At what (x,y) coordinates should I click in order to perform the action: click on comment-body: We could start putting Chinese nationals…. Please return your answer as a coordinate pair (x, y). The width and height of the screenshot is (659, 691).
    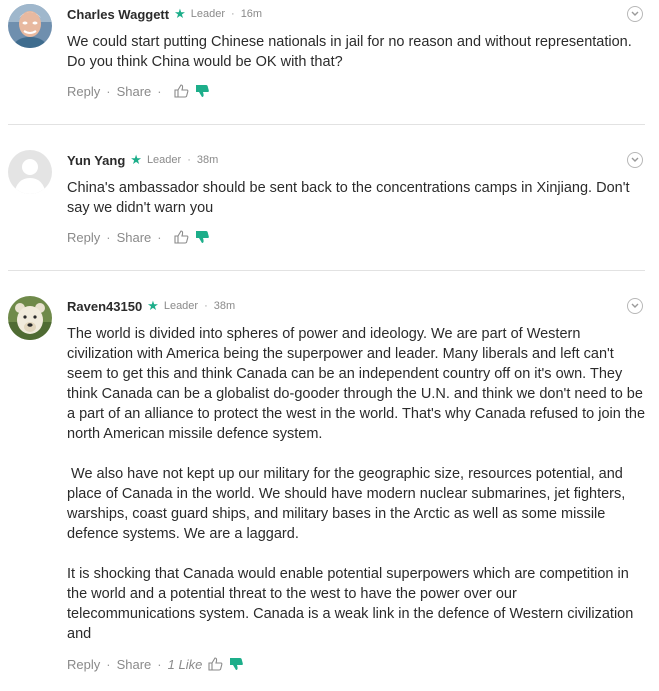
    Looking at the image, I should click on (357, 52).